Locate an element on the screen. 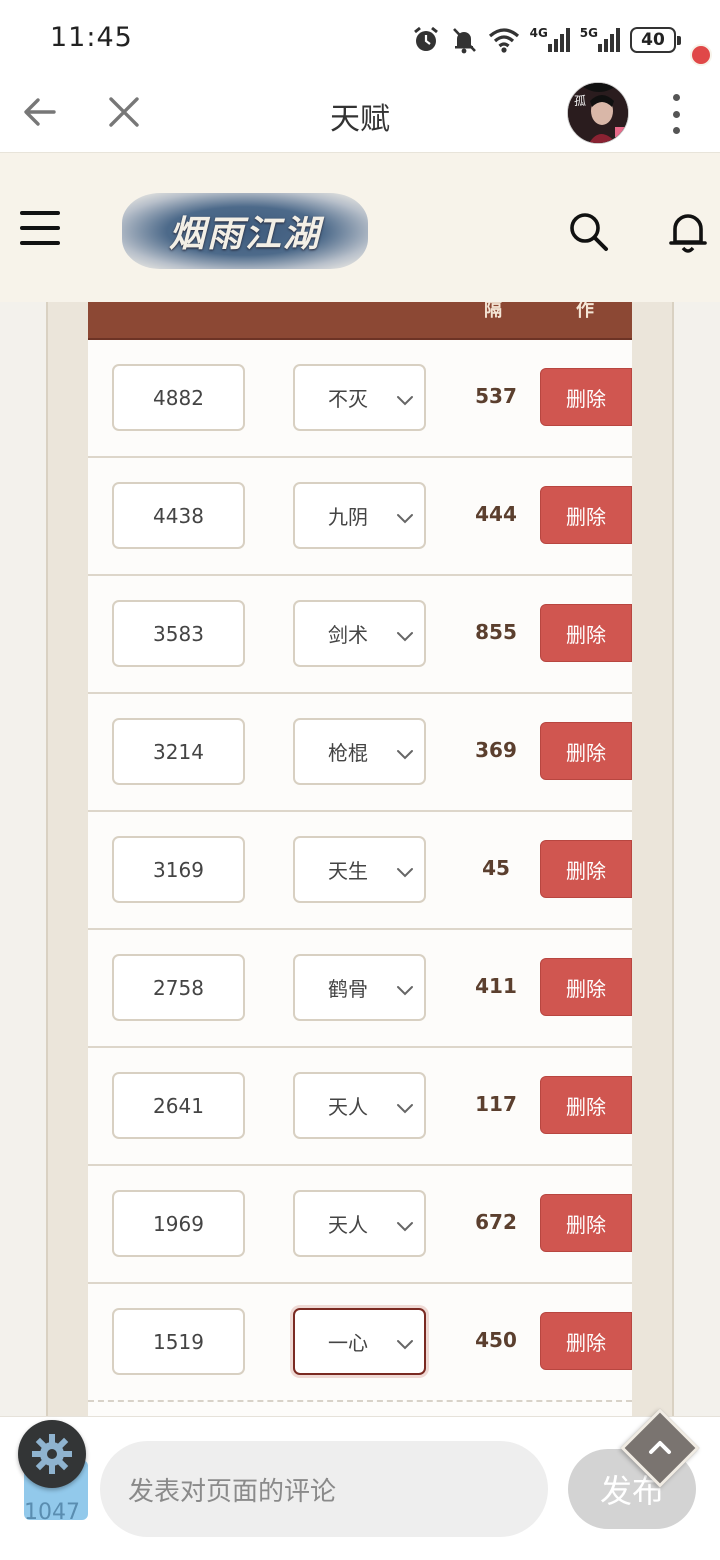 The height and width of the screenshot is (1560, 720). talent-id-input: 3583 is located at coordinates (178, 633).